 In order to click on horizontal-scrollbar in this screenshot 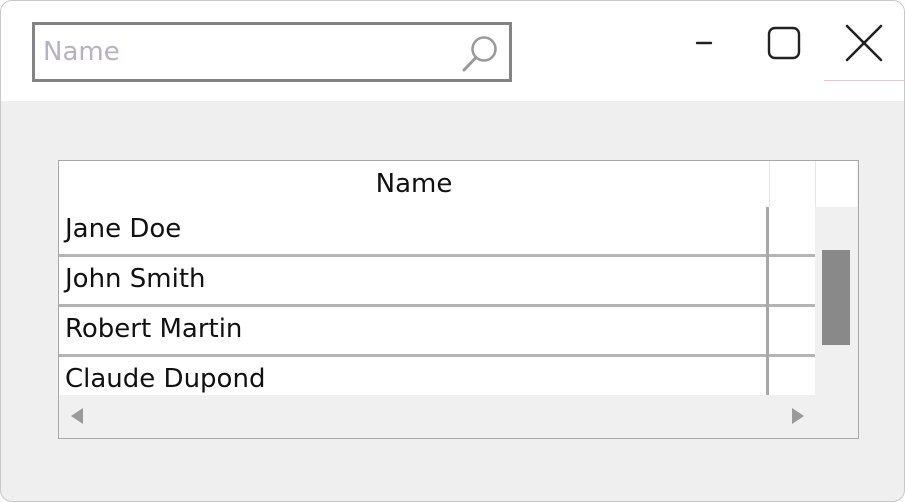, I will do `click(437, 416)`.